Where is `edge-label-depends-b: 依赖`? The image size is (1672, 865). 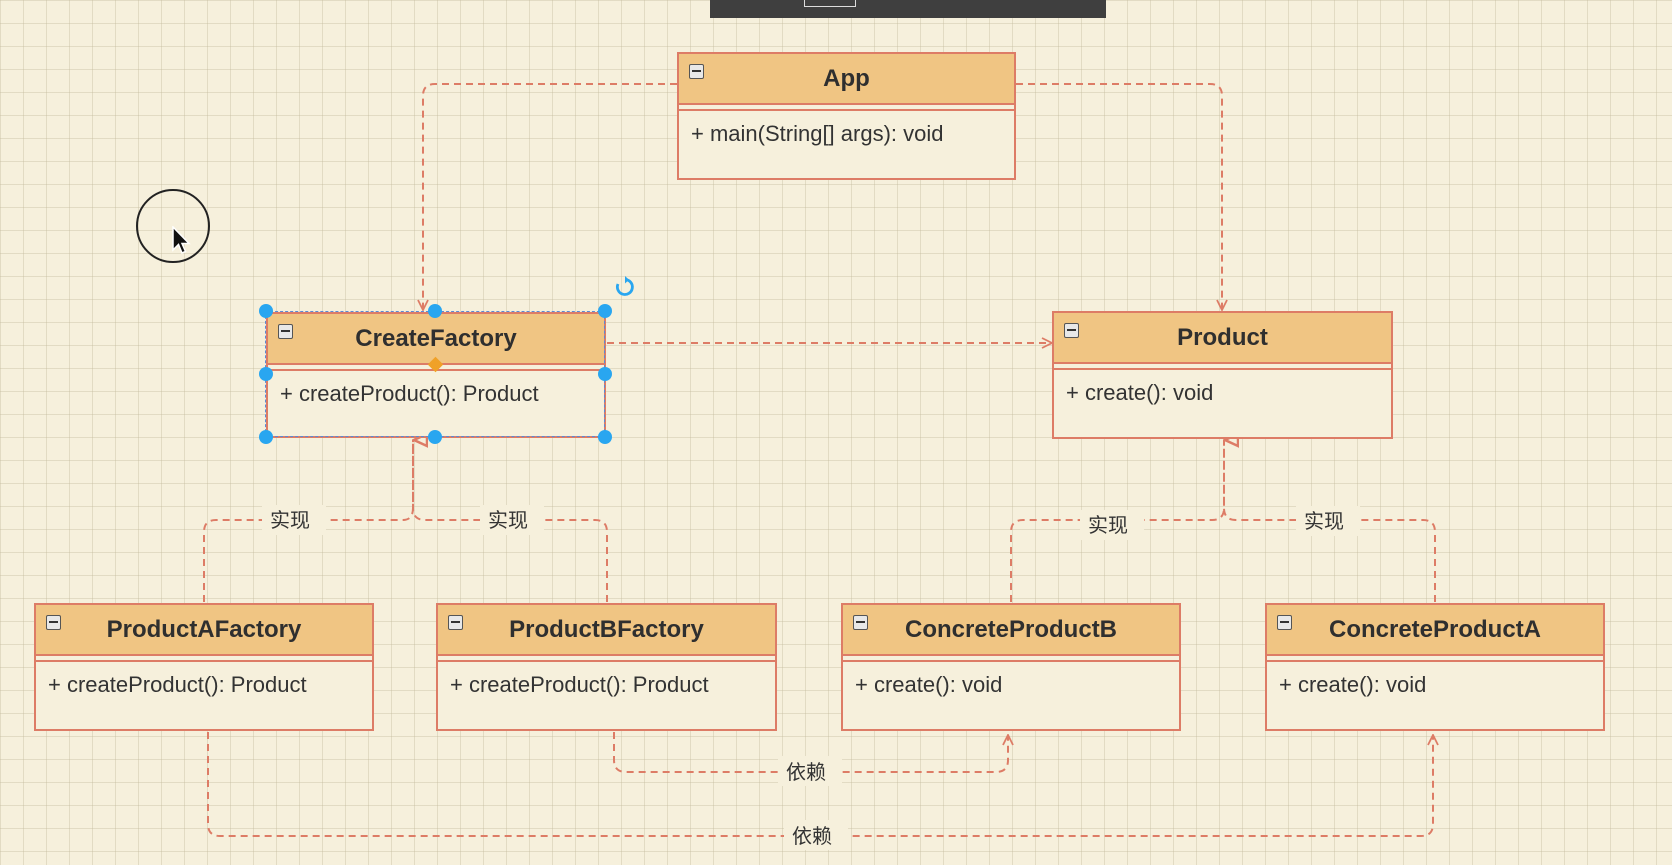 edge-label-depends-b: 依赖 is located at coordinates (806, 772).